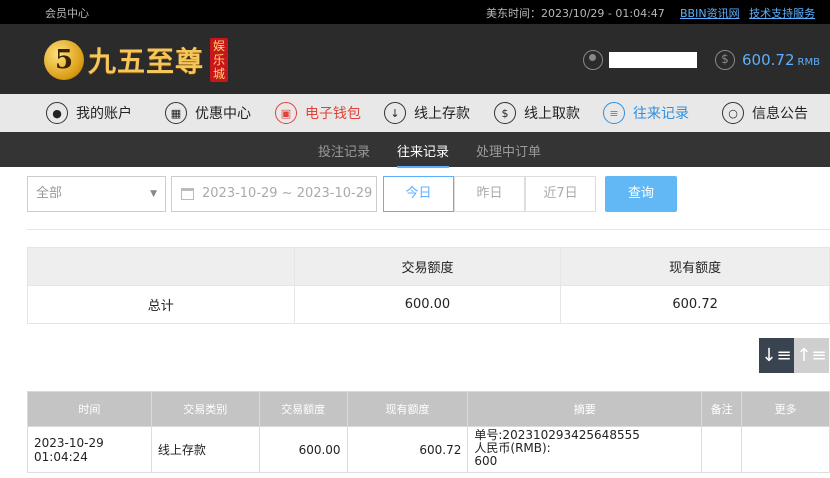  What do you see at coordinates (423, 154) in the screenshot?
I see `tab-transaction-records: 往来记录` at bounding box center [423, 154].